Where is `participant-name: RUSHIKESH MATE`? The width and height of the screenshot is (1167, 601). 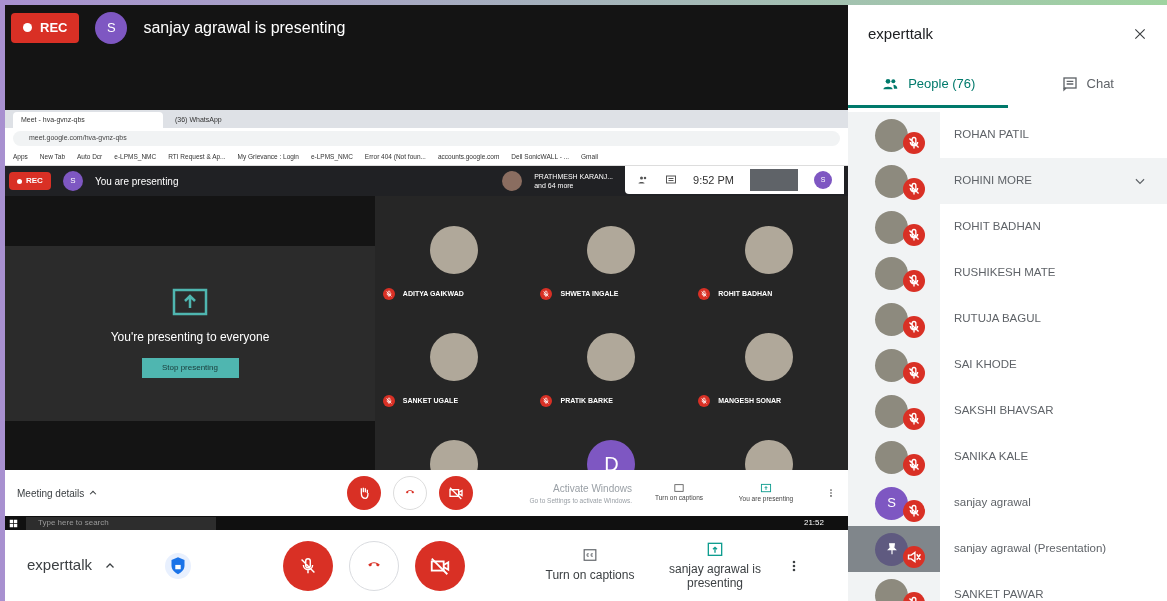
participant-name: RUSHIKESH MATE is located at coordinates (1005, 273).